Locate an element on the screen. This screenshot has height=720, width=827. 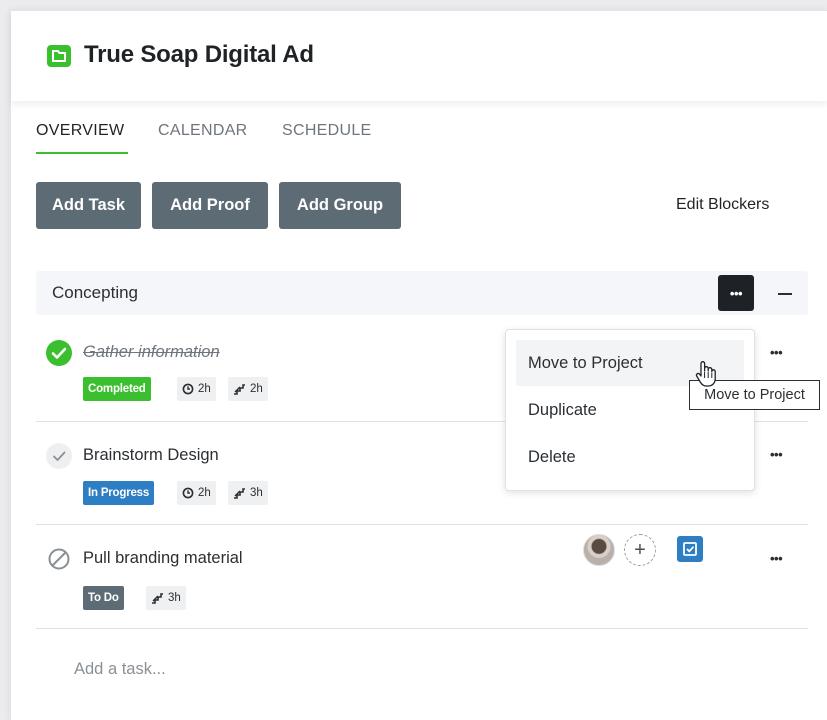
folder-icon is located at coordinates (59, 56).